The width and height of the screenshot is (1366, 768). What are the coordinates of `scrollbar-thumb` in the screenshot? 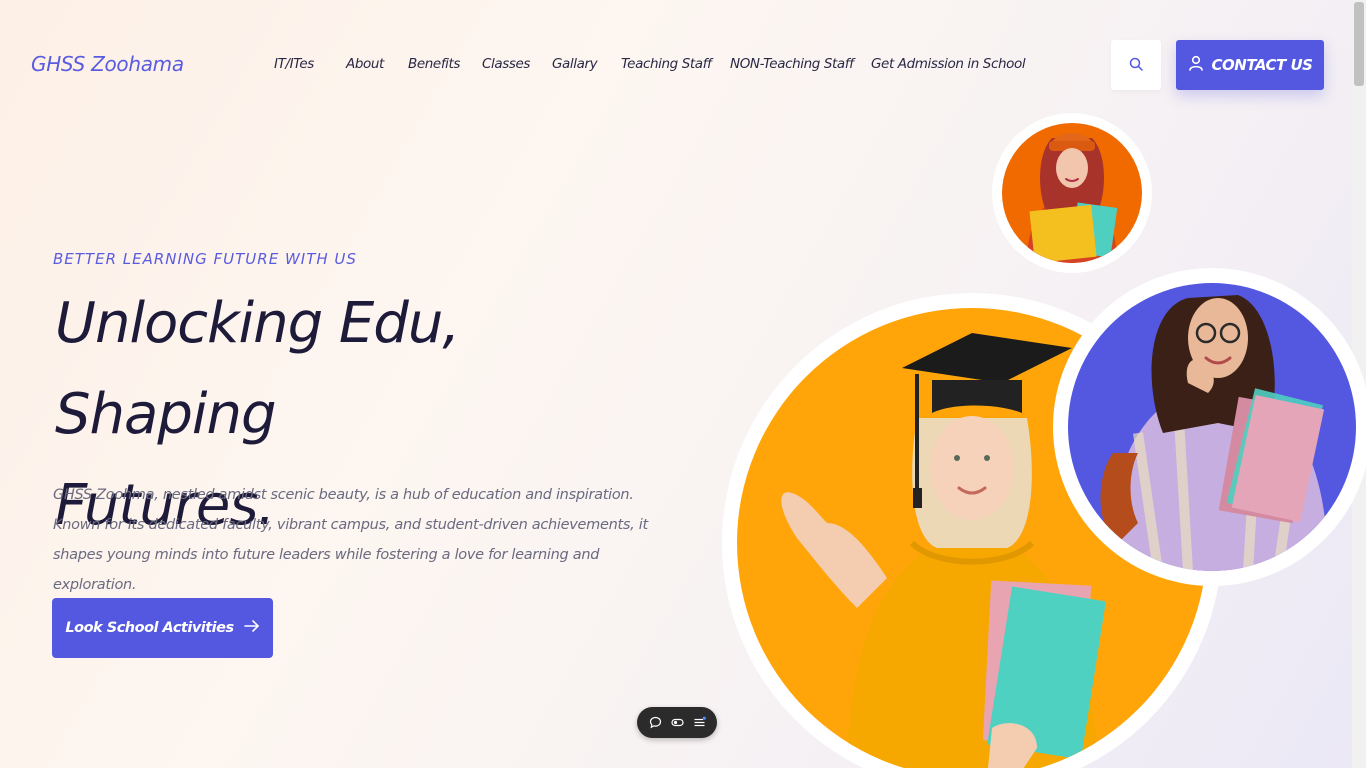 It's located at (1359, 44).